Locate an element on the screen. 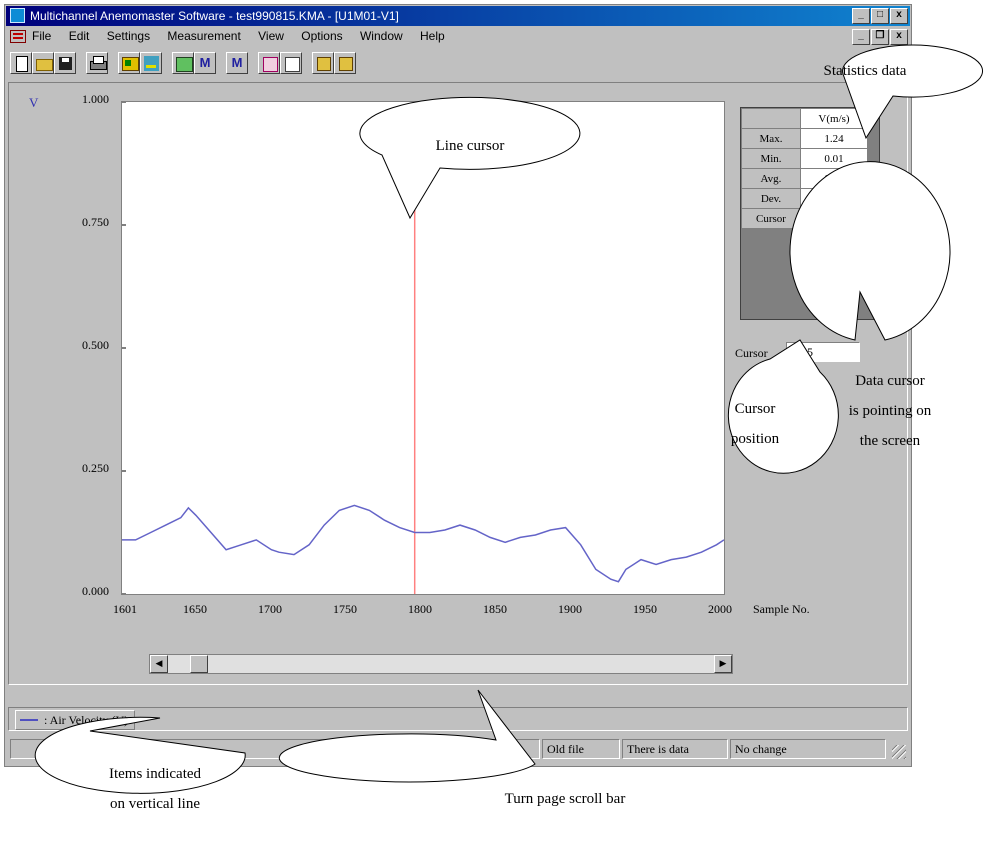 The image size is (999, 855). stats-max-value: 1.24 is located at coordinates (834, 138).